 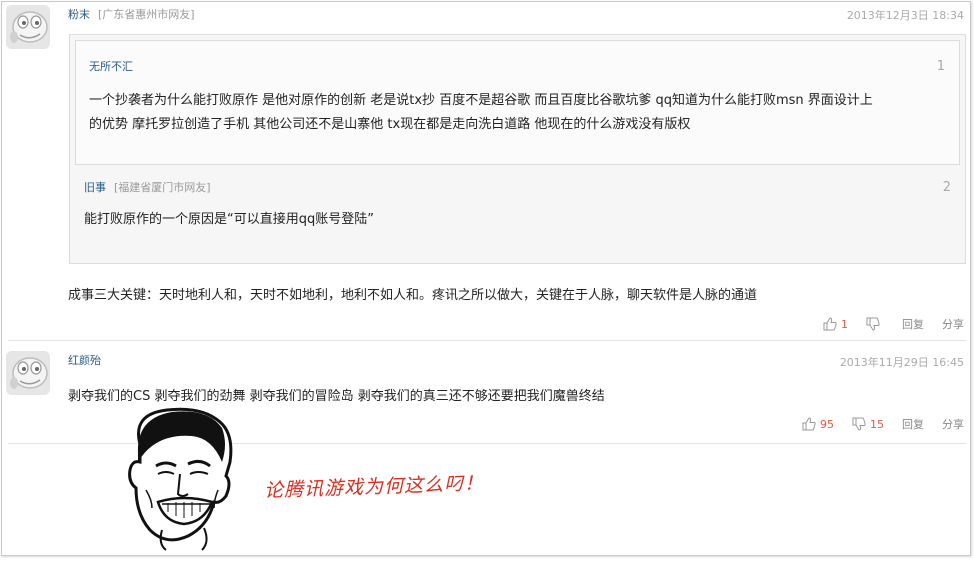 I want to click on like-button: 95, so click(x=818, y=424).